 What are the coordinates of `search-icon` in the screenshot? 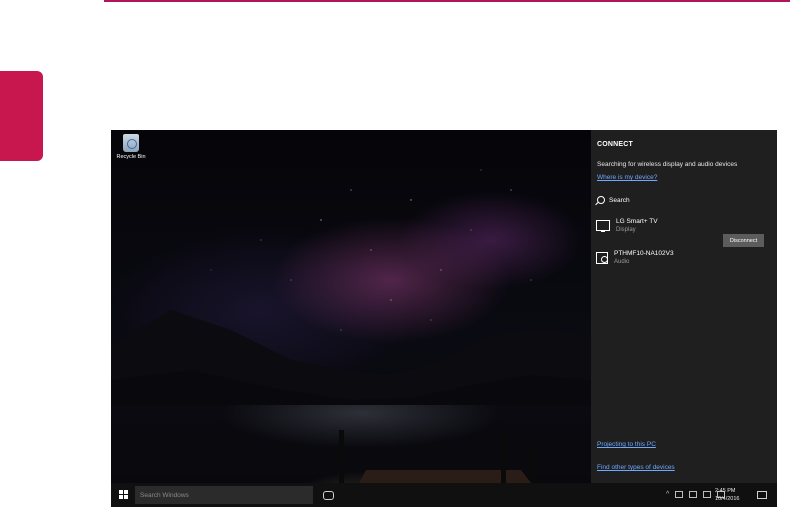 It's located at (601, 200).